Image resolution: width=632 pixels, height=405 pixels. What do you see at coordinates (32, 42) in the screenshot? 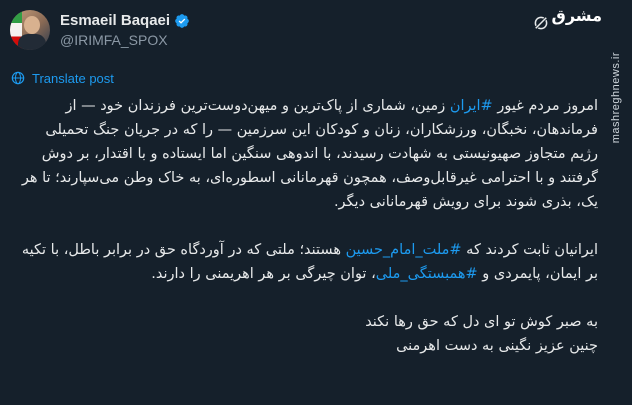
I see `avatar-body` at bounding box center [32, 42].